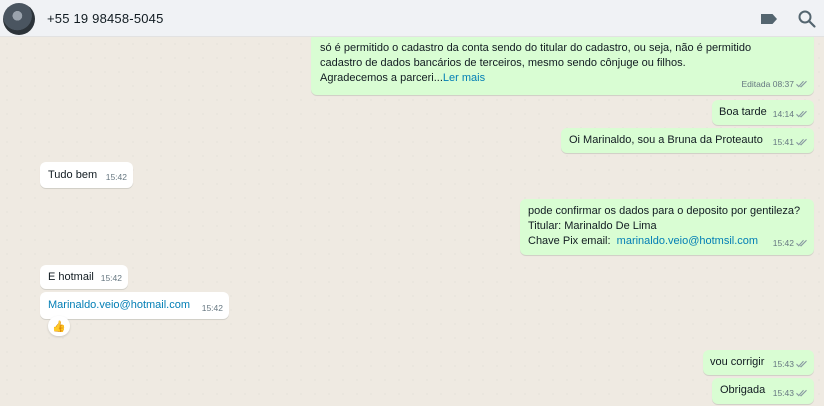  I want to click on message-incoming: E hotmail 15:42, so click(84, 277).